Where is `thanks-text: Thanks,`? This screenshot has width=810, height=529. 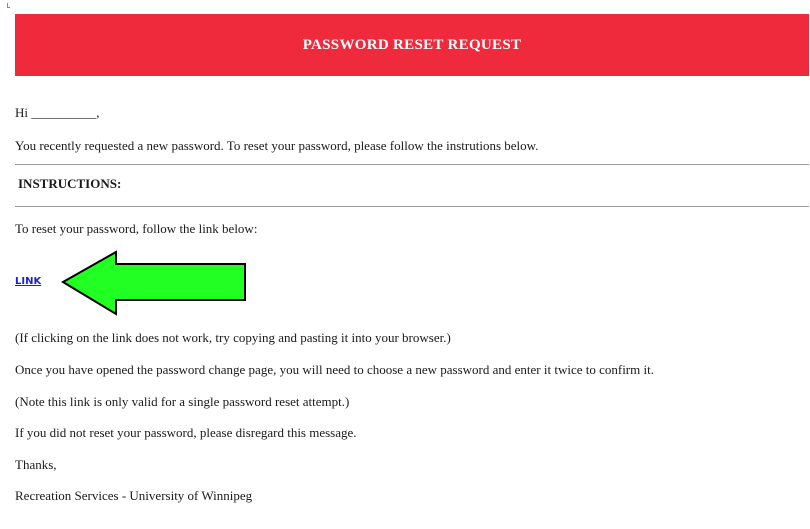 thanks-text: Thanks, is located at coordinates (36, 464).